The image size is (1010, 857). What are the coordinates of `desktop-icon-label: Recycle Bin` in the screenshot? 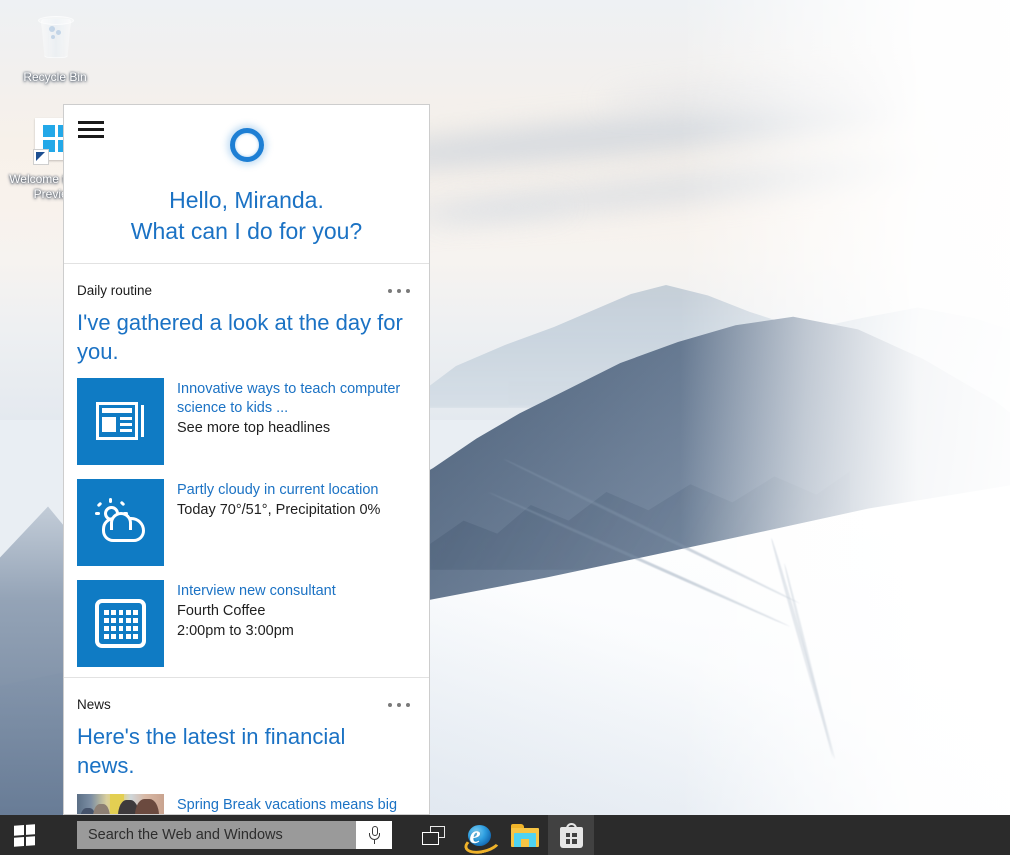 It's located at (54, 77).